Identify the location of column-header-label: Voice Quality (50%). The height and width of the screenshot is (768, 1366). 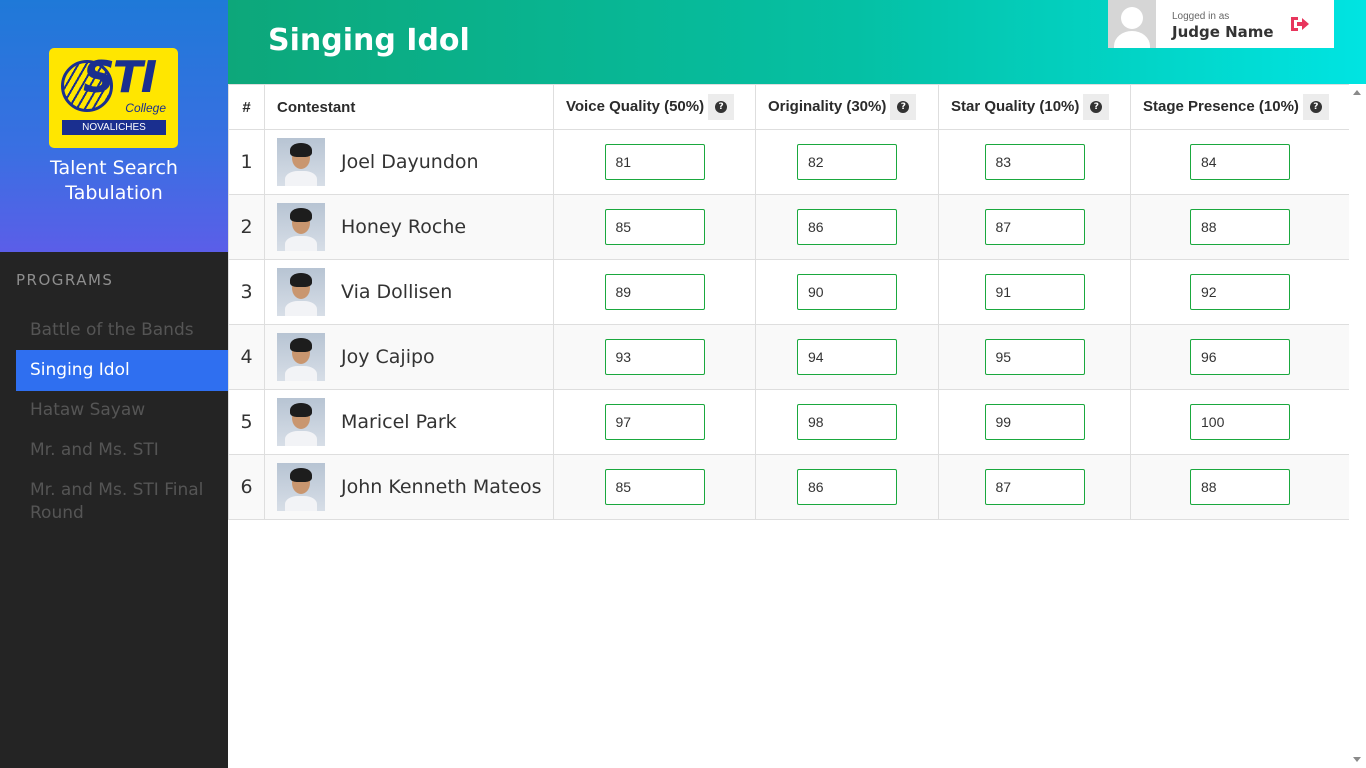
(635, 106).